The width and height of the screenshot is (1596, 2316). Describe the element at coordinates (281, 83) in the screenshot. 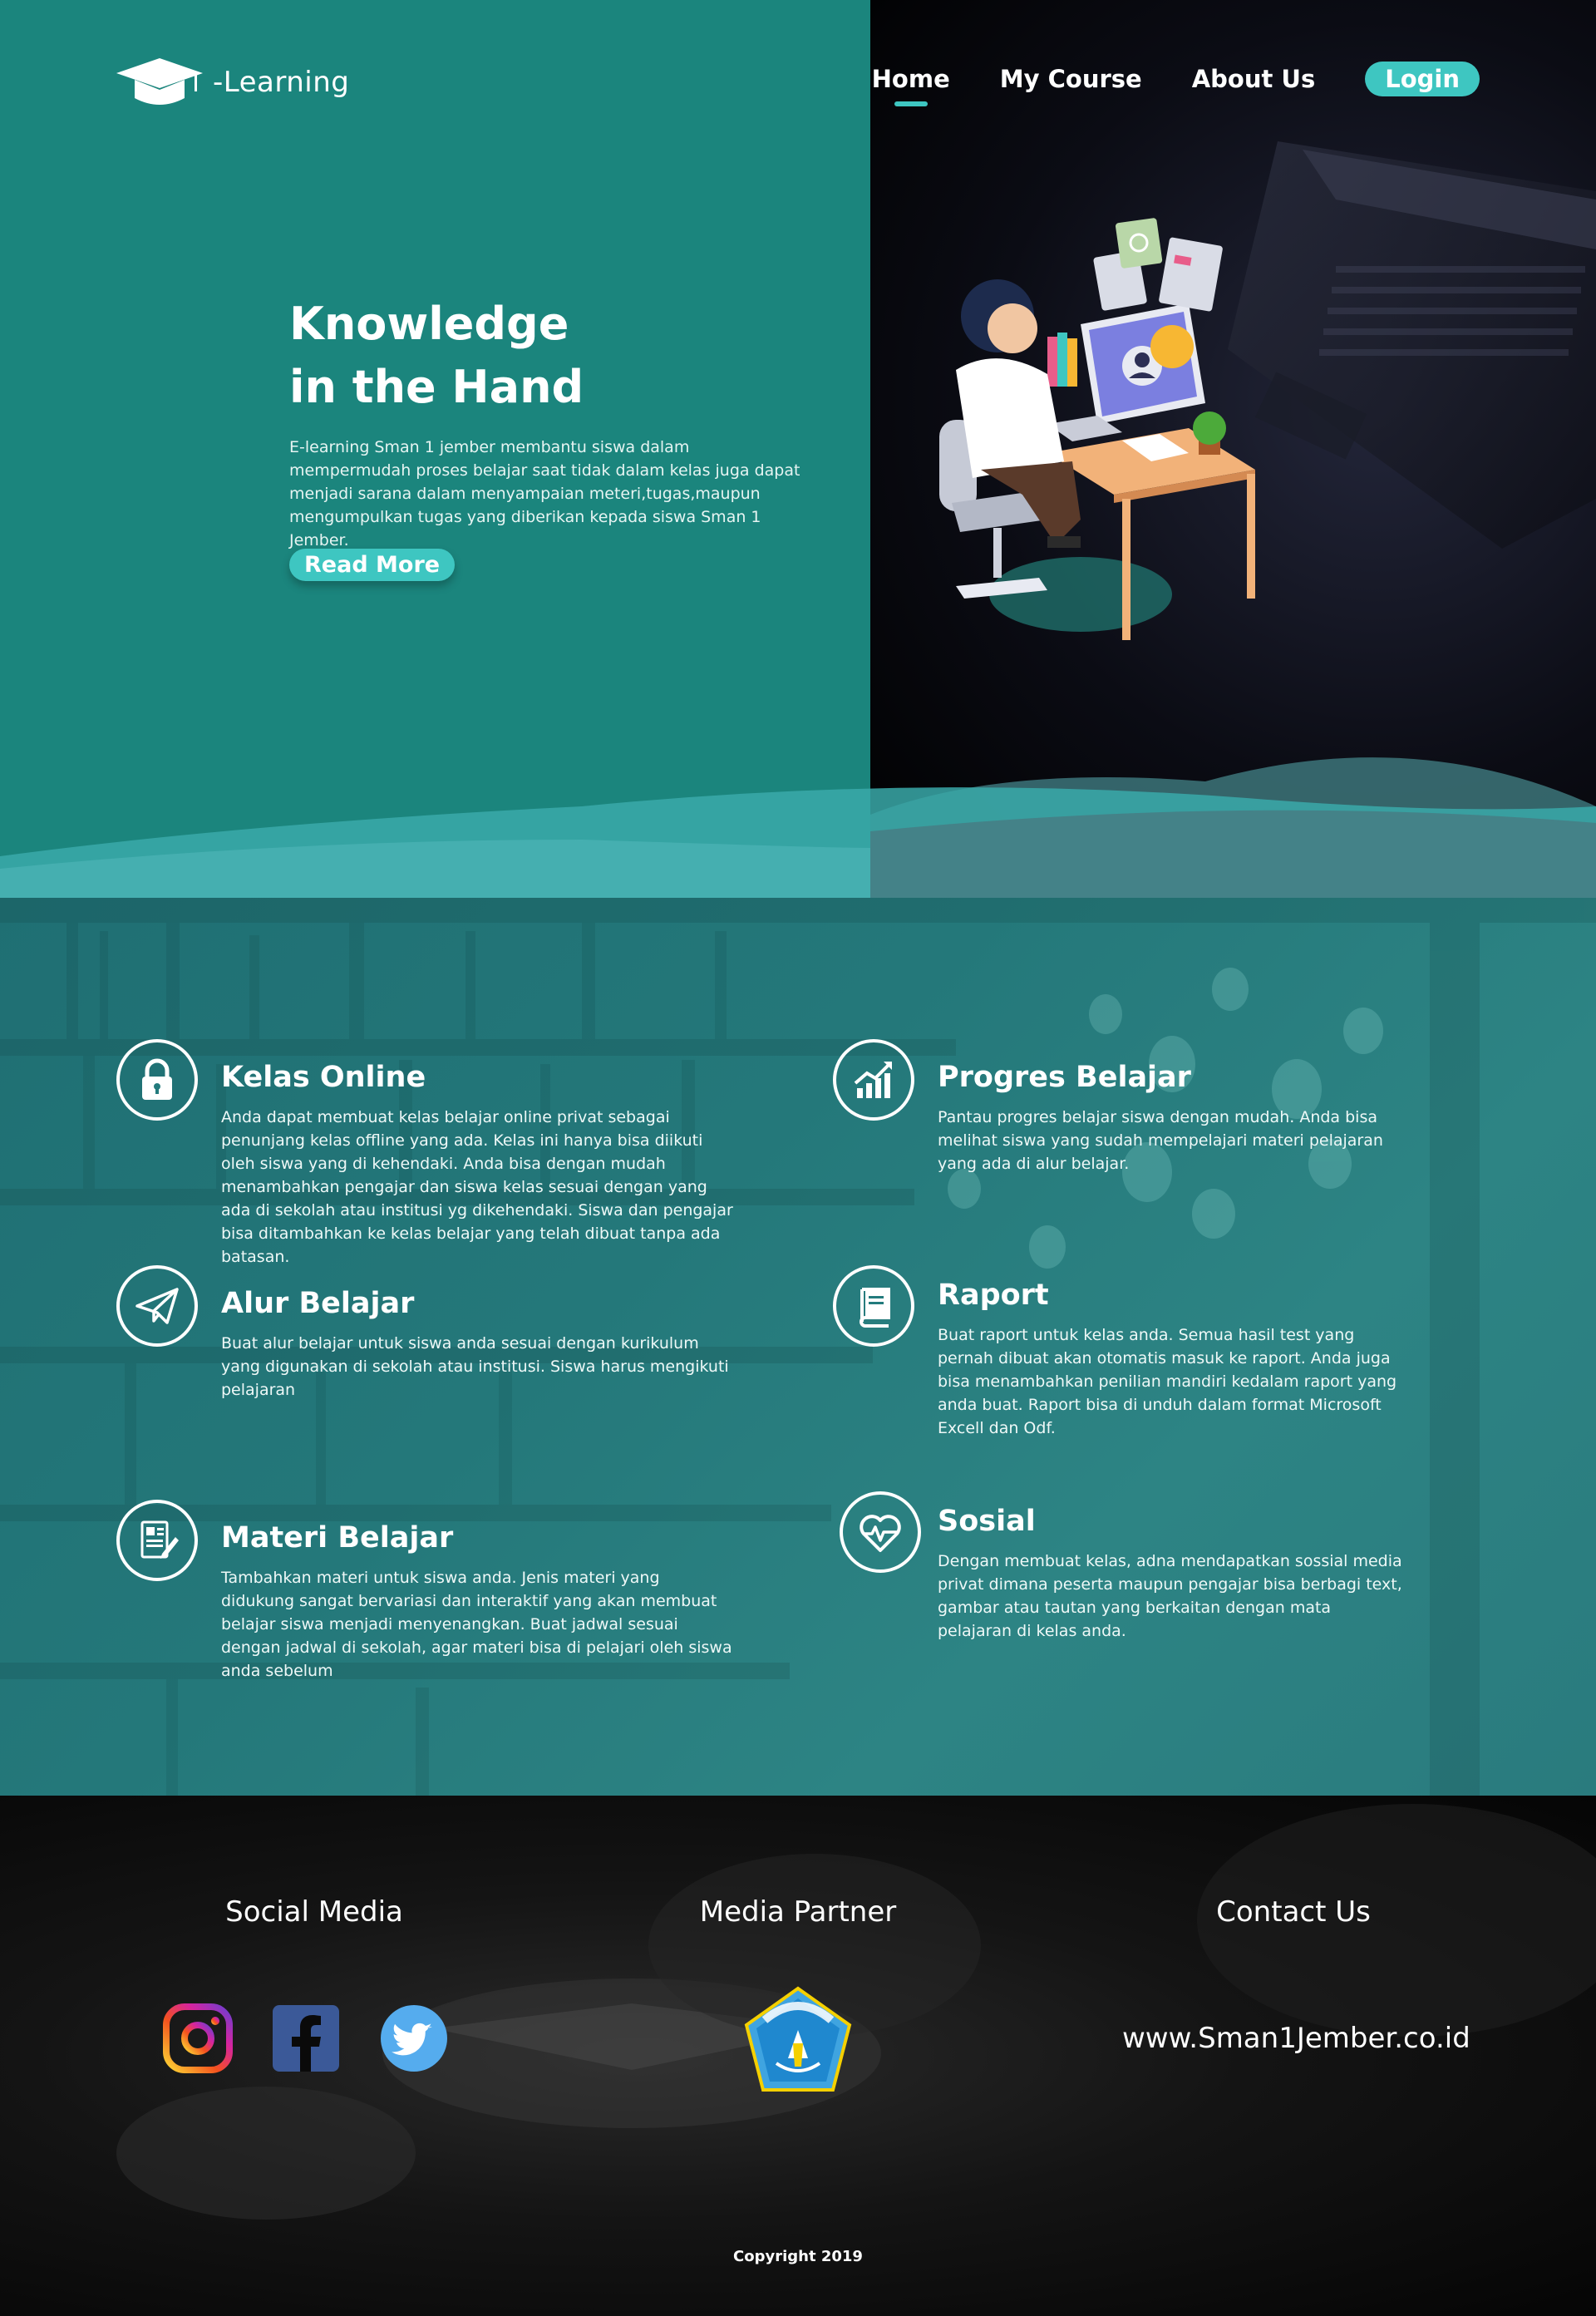

I see `brand-name: -Learning` at that location.